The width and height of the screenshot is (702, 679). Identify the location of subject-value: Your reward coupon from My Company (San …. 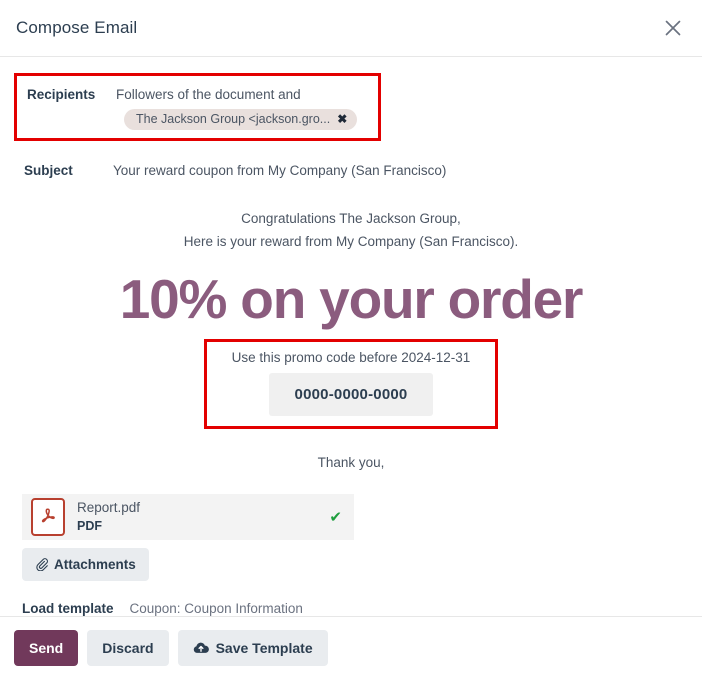
(279, 171).